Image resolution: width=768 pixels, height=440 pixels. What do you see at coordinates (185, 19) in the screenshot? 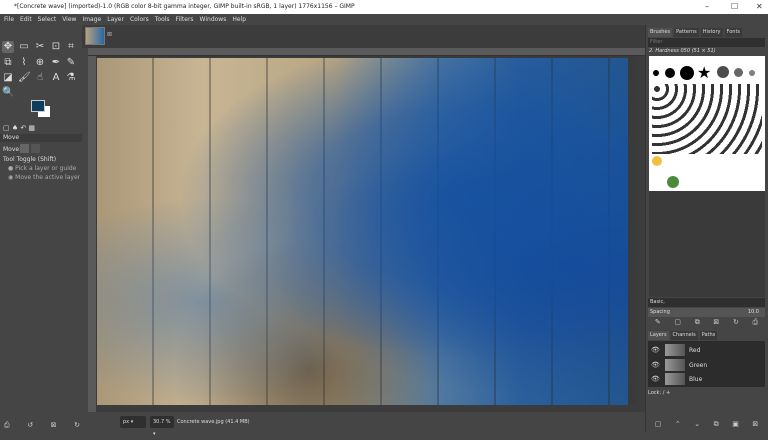
I see `menu-filters: Filters` at bounding box center [185, 19].